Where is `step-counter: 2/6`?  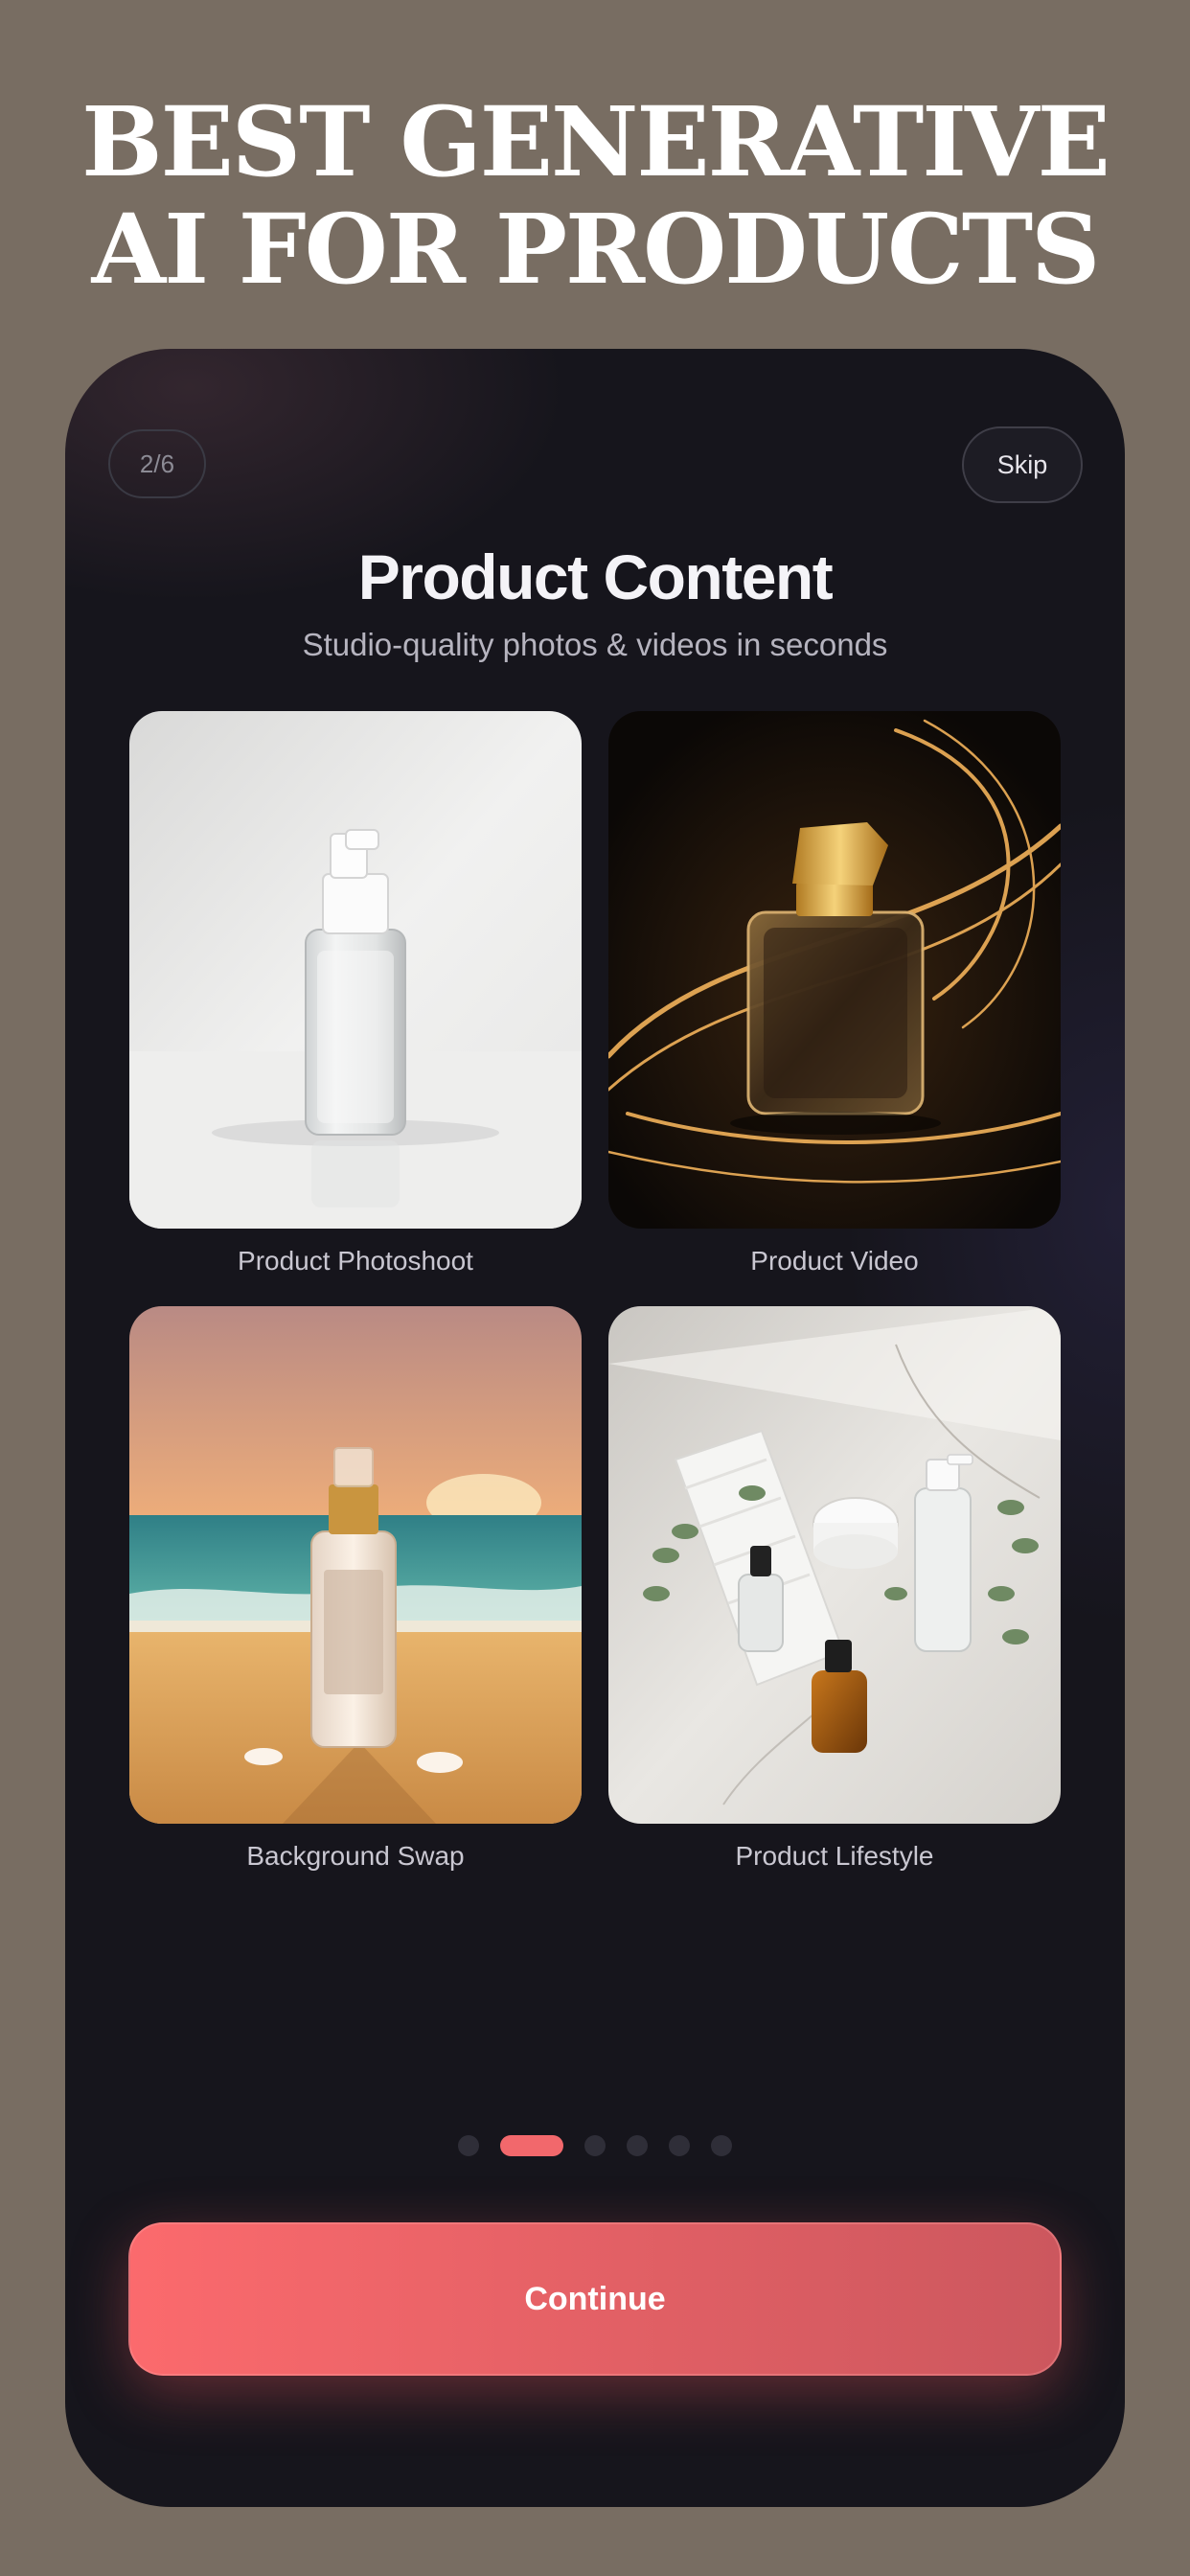
step-counter: 2/6 is located at coordinates (157, 463).